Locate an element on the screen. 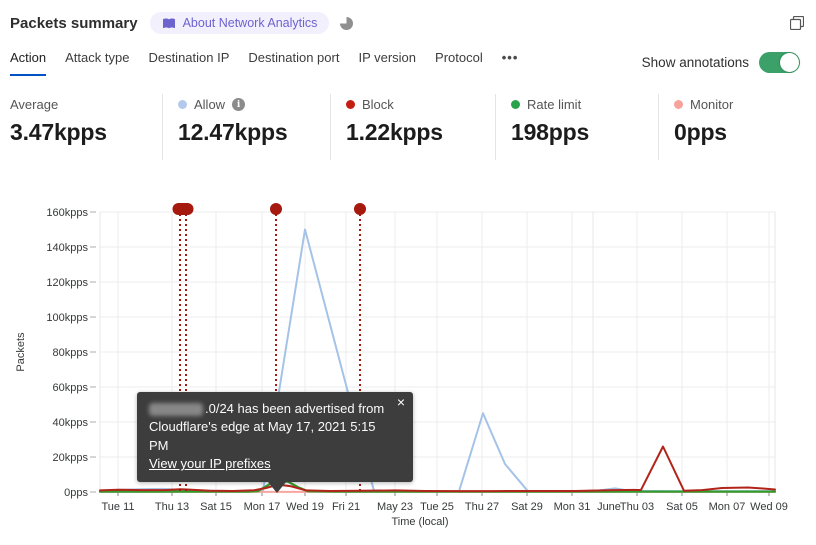 The height and width of the screenshot is (545, 816). tab-label: Destination IP is located at coordinates (189, 57).